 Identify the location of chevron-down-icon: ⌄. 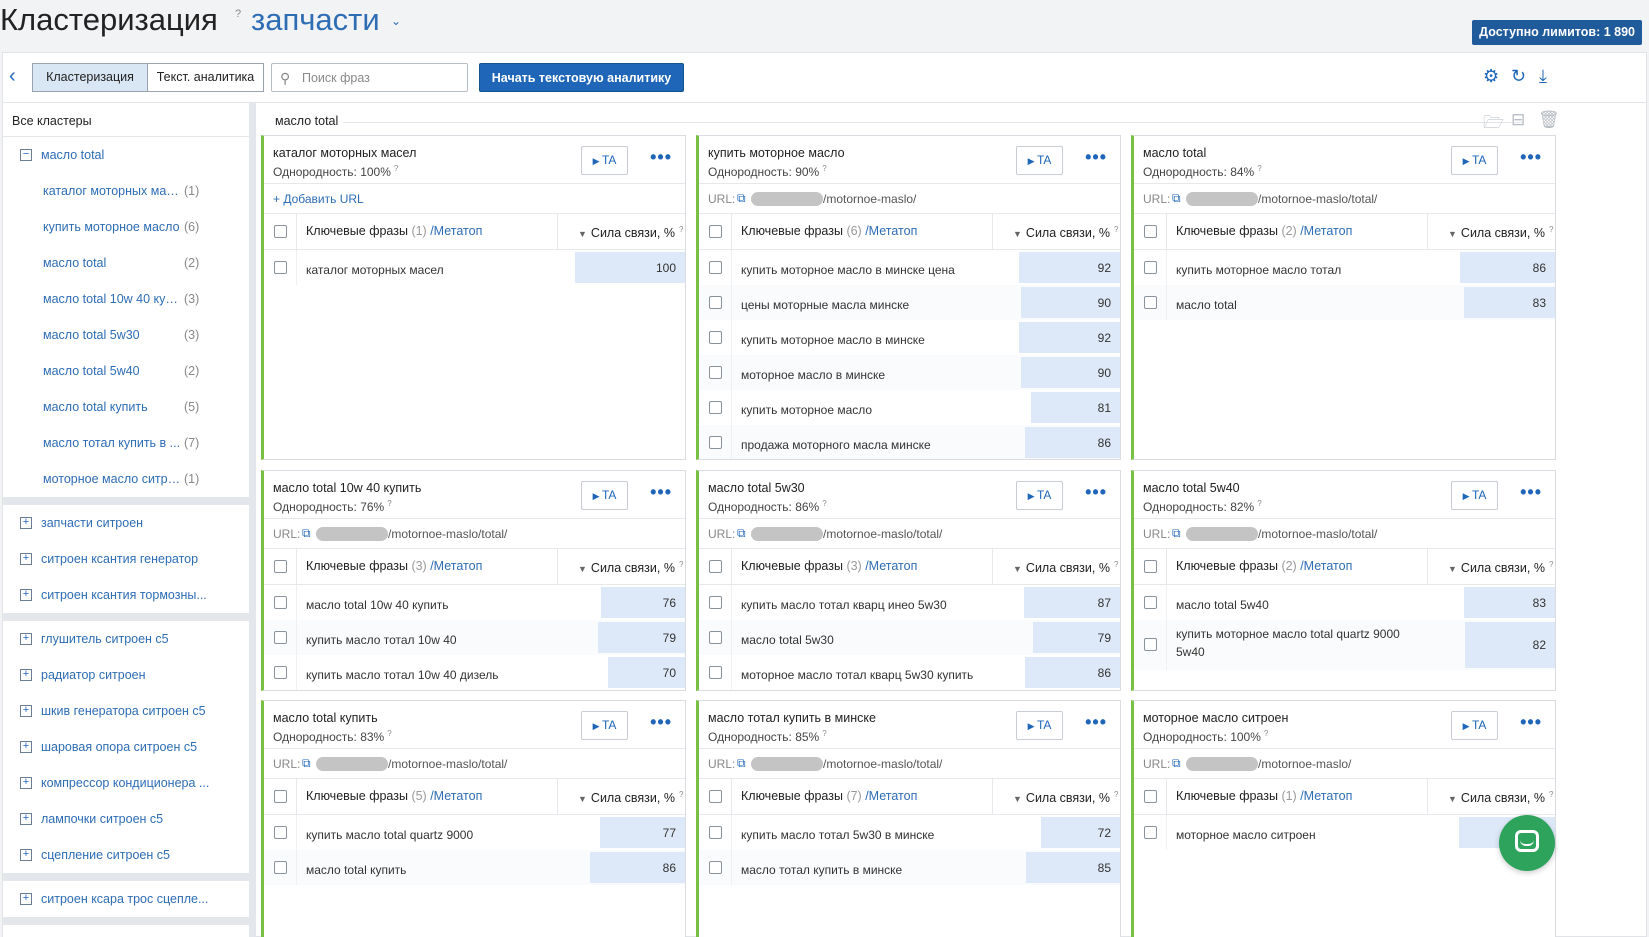
(396, 21).